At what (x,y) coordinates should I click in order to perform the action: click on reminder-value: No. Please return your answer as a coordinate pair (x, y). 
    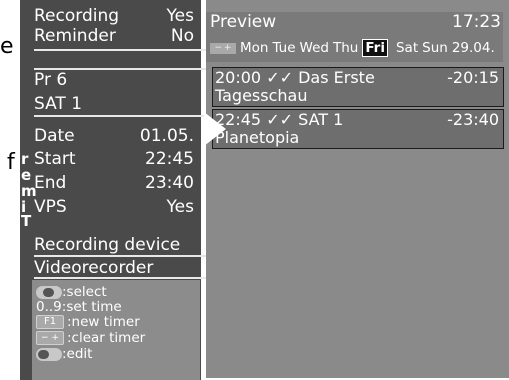
    Looking at the image, I should click on (182, 36).